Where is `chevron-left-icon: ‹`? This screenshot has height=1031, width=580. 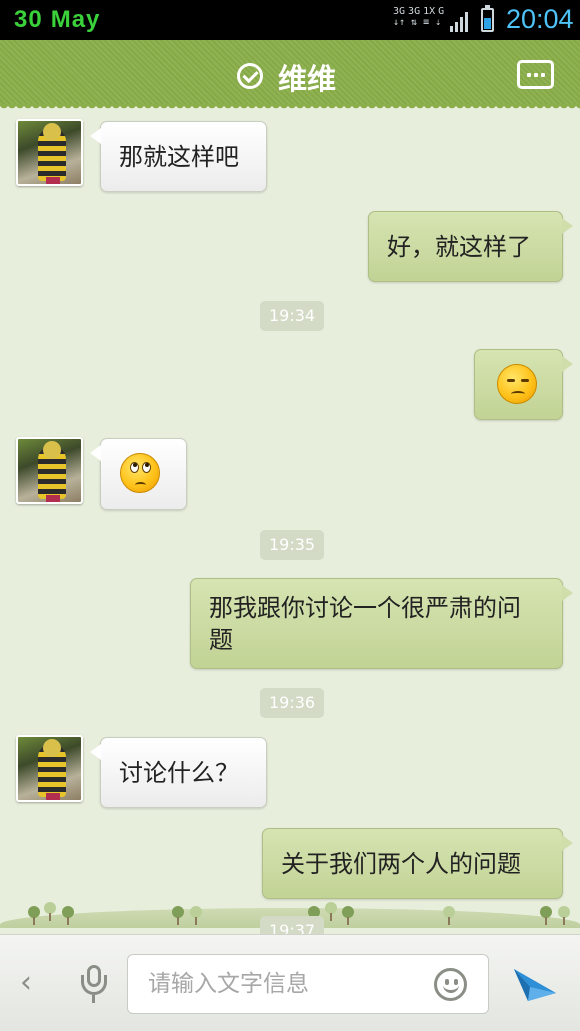 chevron-left-icon: ‹ is located at coordinates (26, 982).